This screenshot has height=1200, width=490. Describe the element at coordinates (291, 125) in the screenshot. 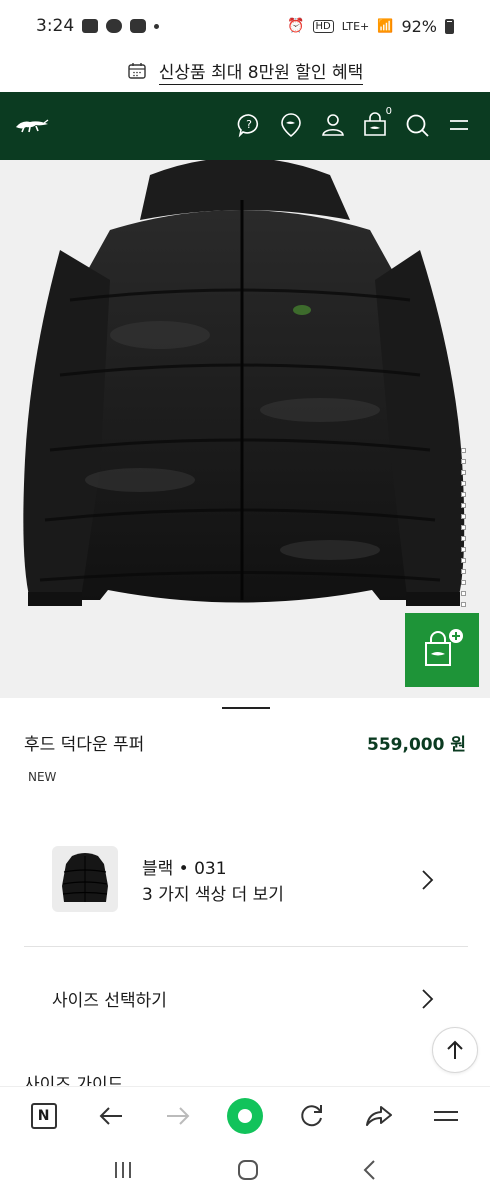

I see `store-locator-icon` at that location.